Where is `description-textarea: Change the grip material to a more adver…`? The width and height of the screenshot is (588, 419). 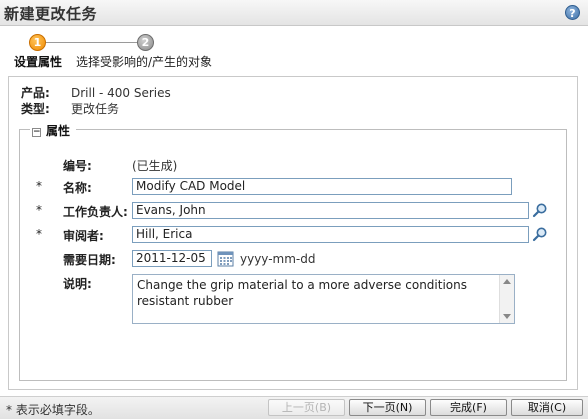
description-textarea: Change the grip material to a more adver… is located at coordinates (323, 299).